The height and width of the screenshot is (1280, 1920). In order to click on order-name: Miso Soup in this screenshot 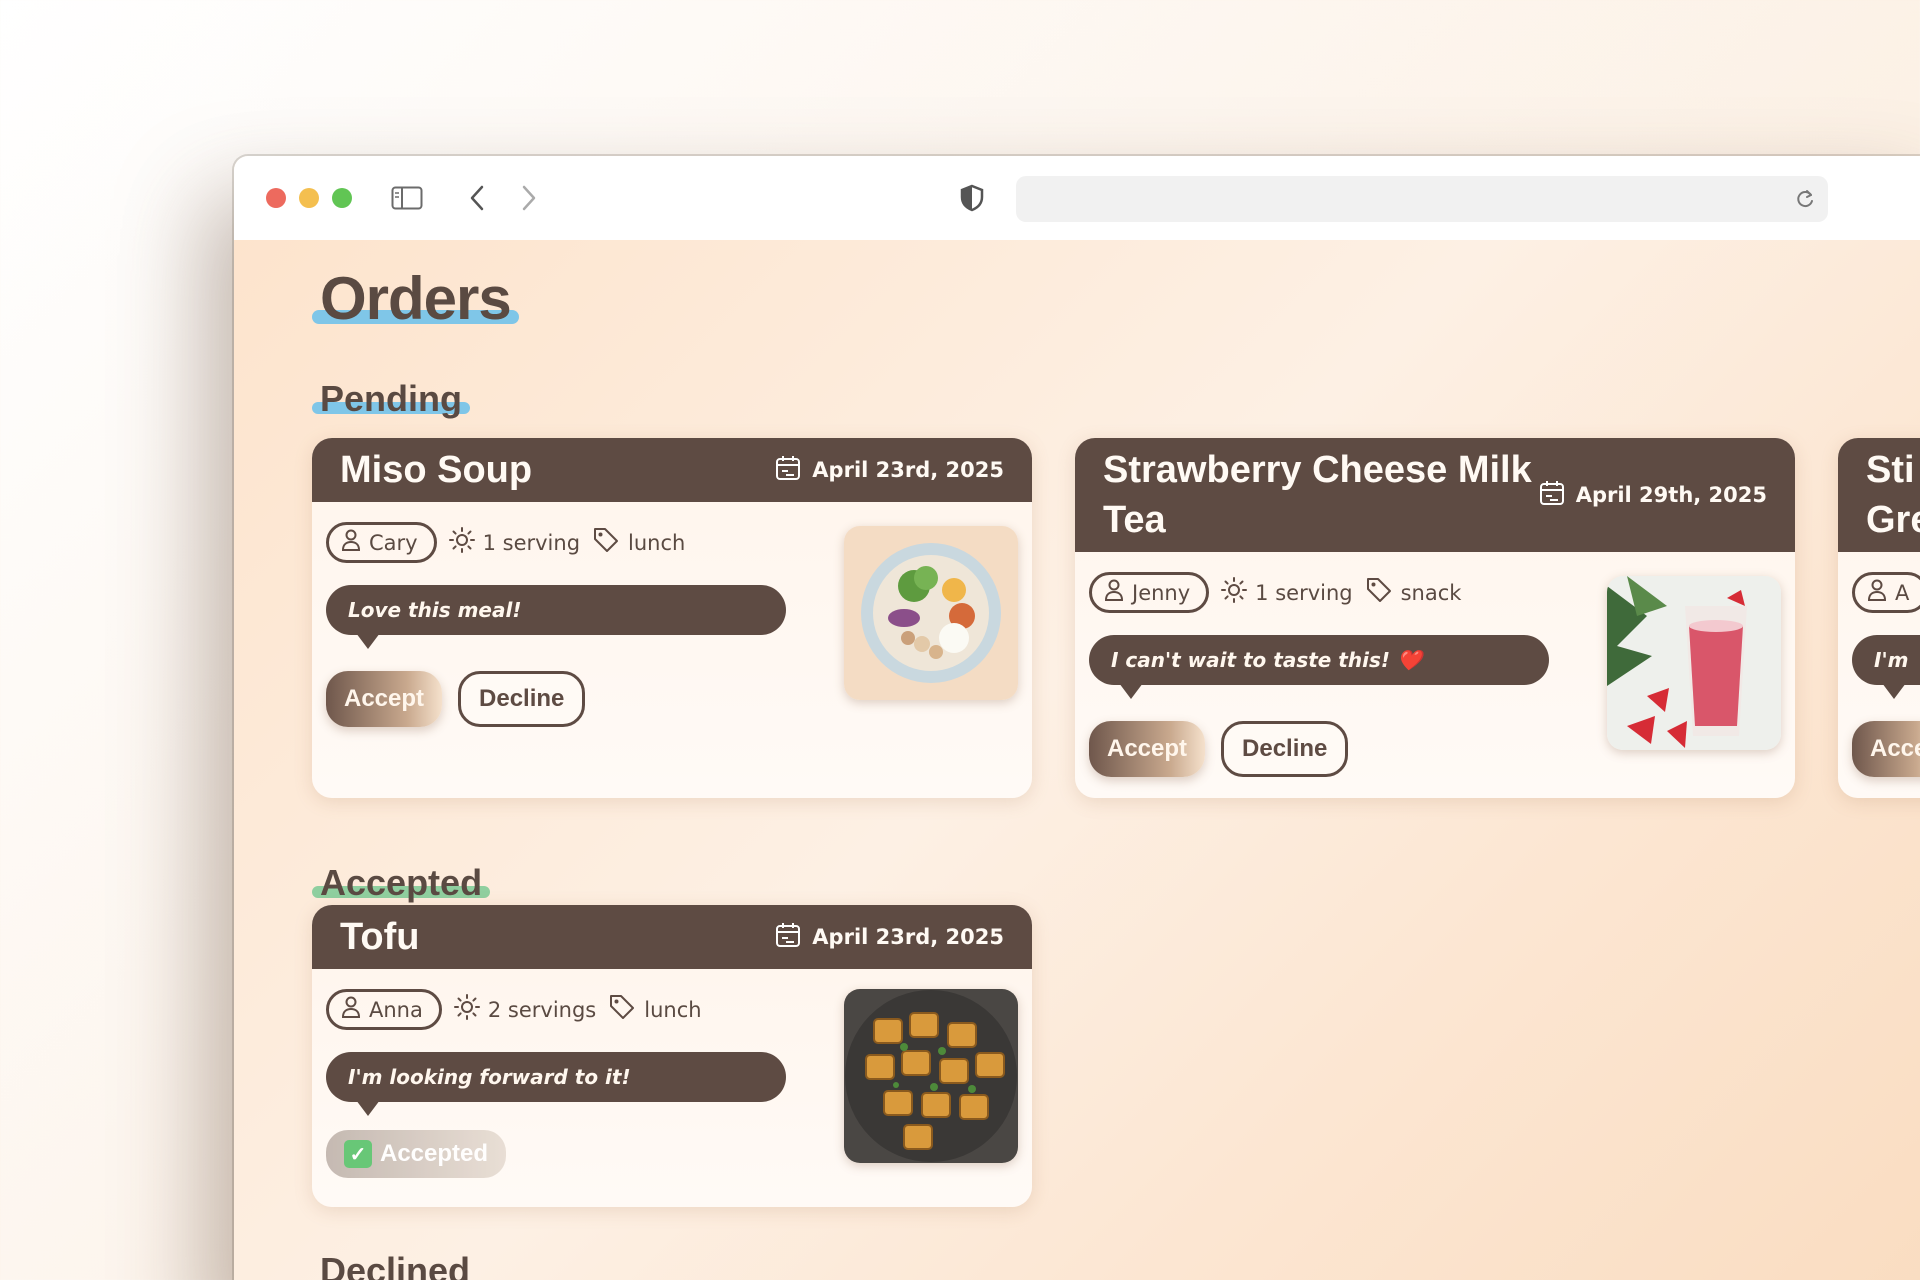, I will do `click(436, 470)`.